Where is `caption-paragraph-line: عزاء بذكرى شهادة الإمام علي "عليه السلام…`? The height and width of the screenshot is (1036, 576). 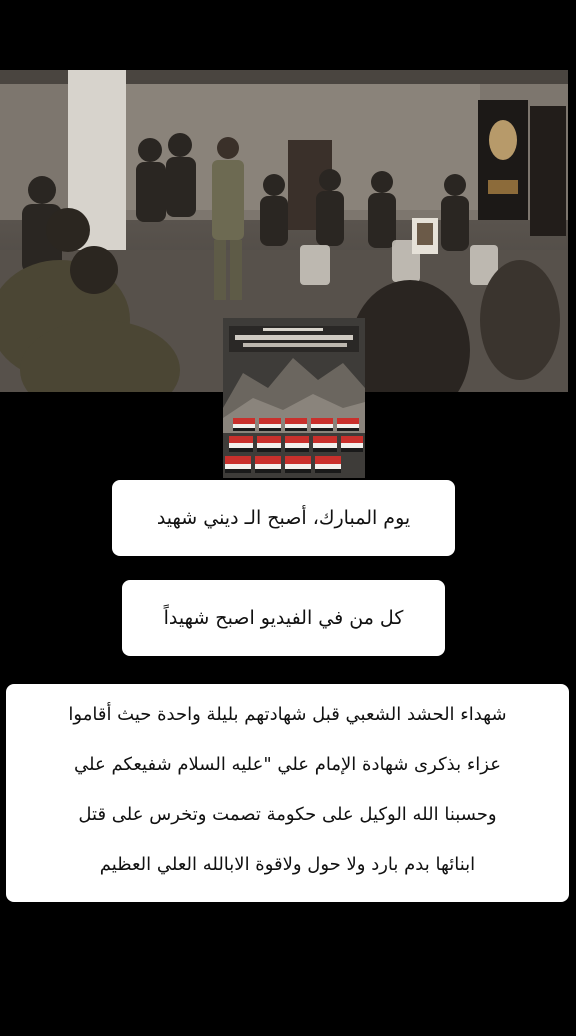
caption-paragraph-line: عزاء بذكرى شهادة الإمام علي "عليه السلام… is located at coordinates (287, 764).